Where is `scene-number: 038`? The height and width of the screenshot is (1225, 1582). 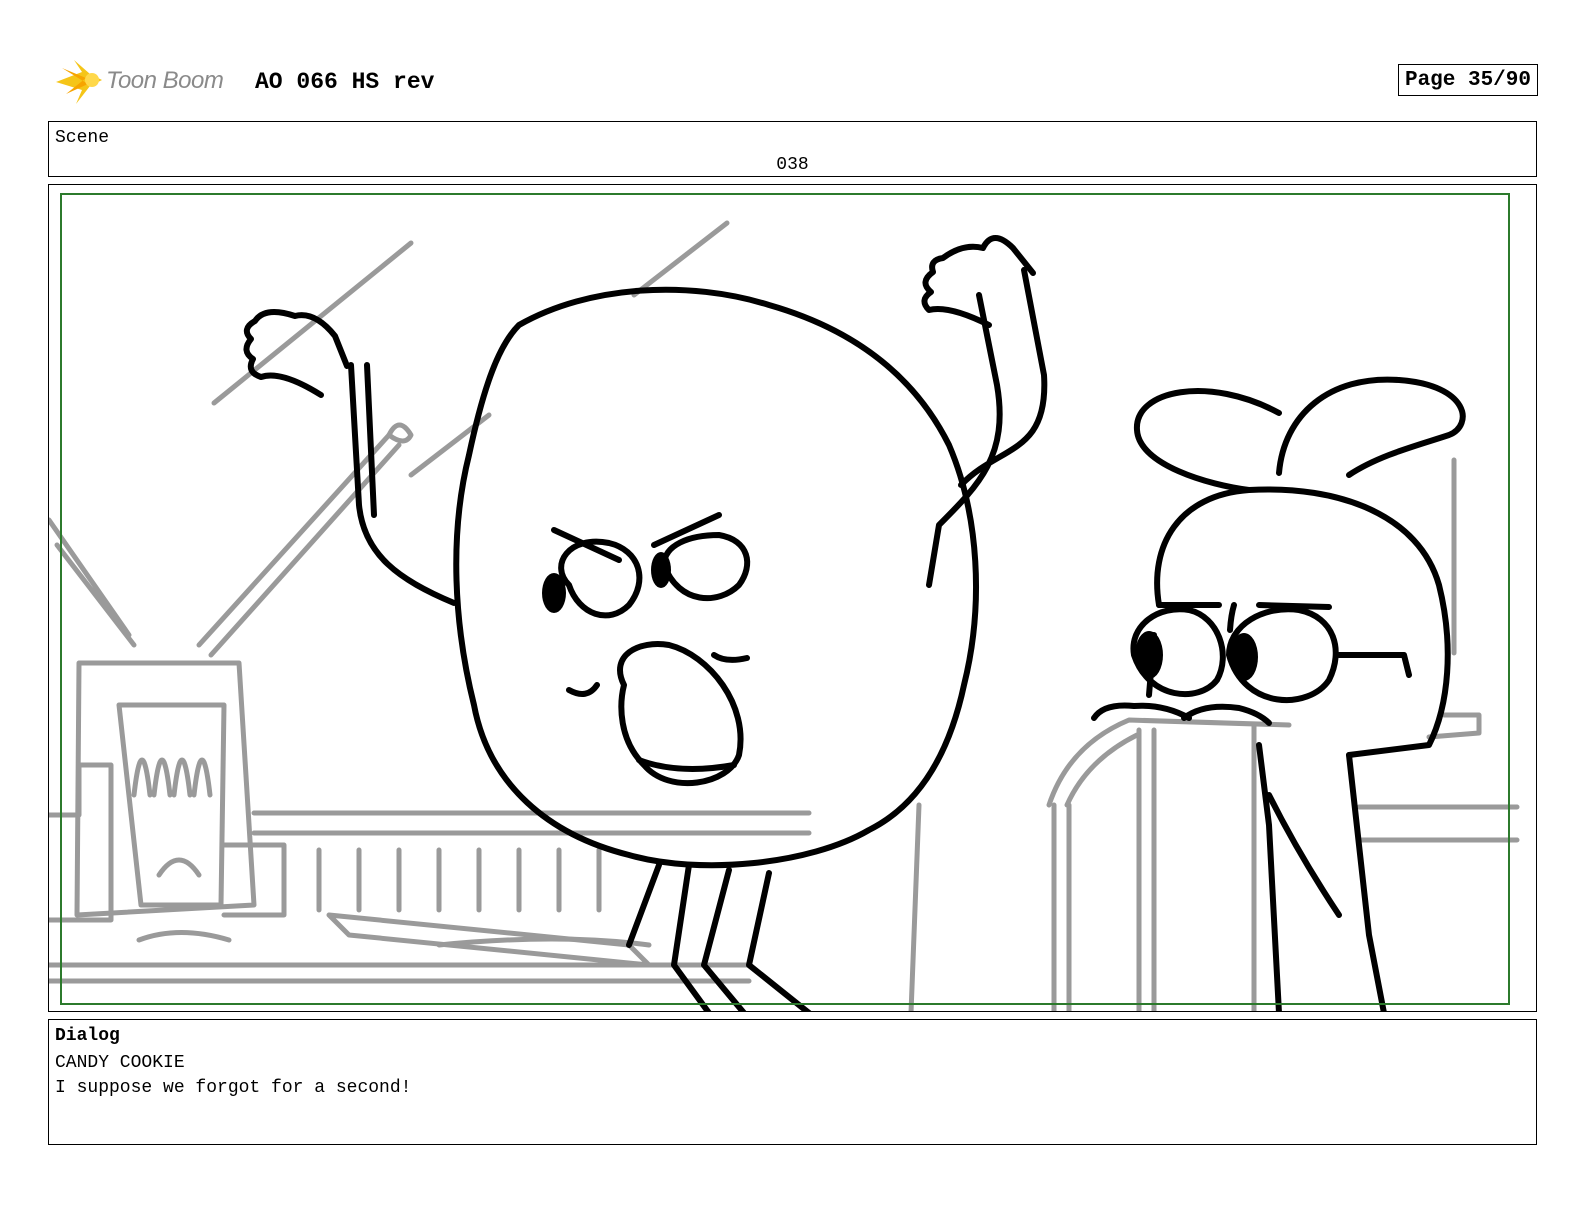
scene-number: 038 is located at coordinates (792, 165).